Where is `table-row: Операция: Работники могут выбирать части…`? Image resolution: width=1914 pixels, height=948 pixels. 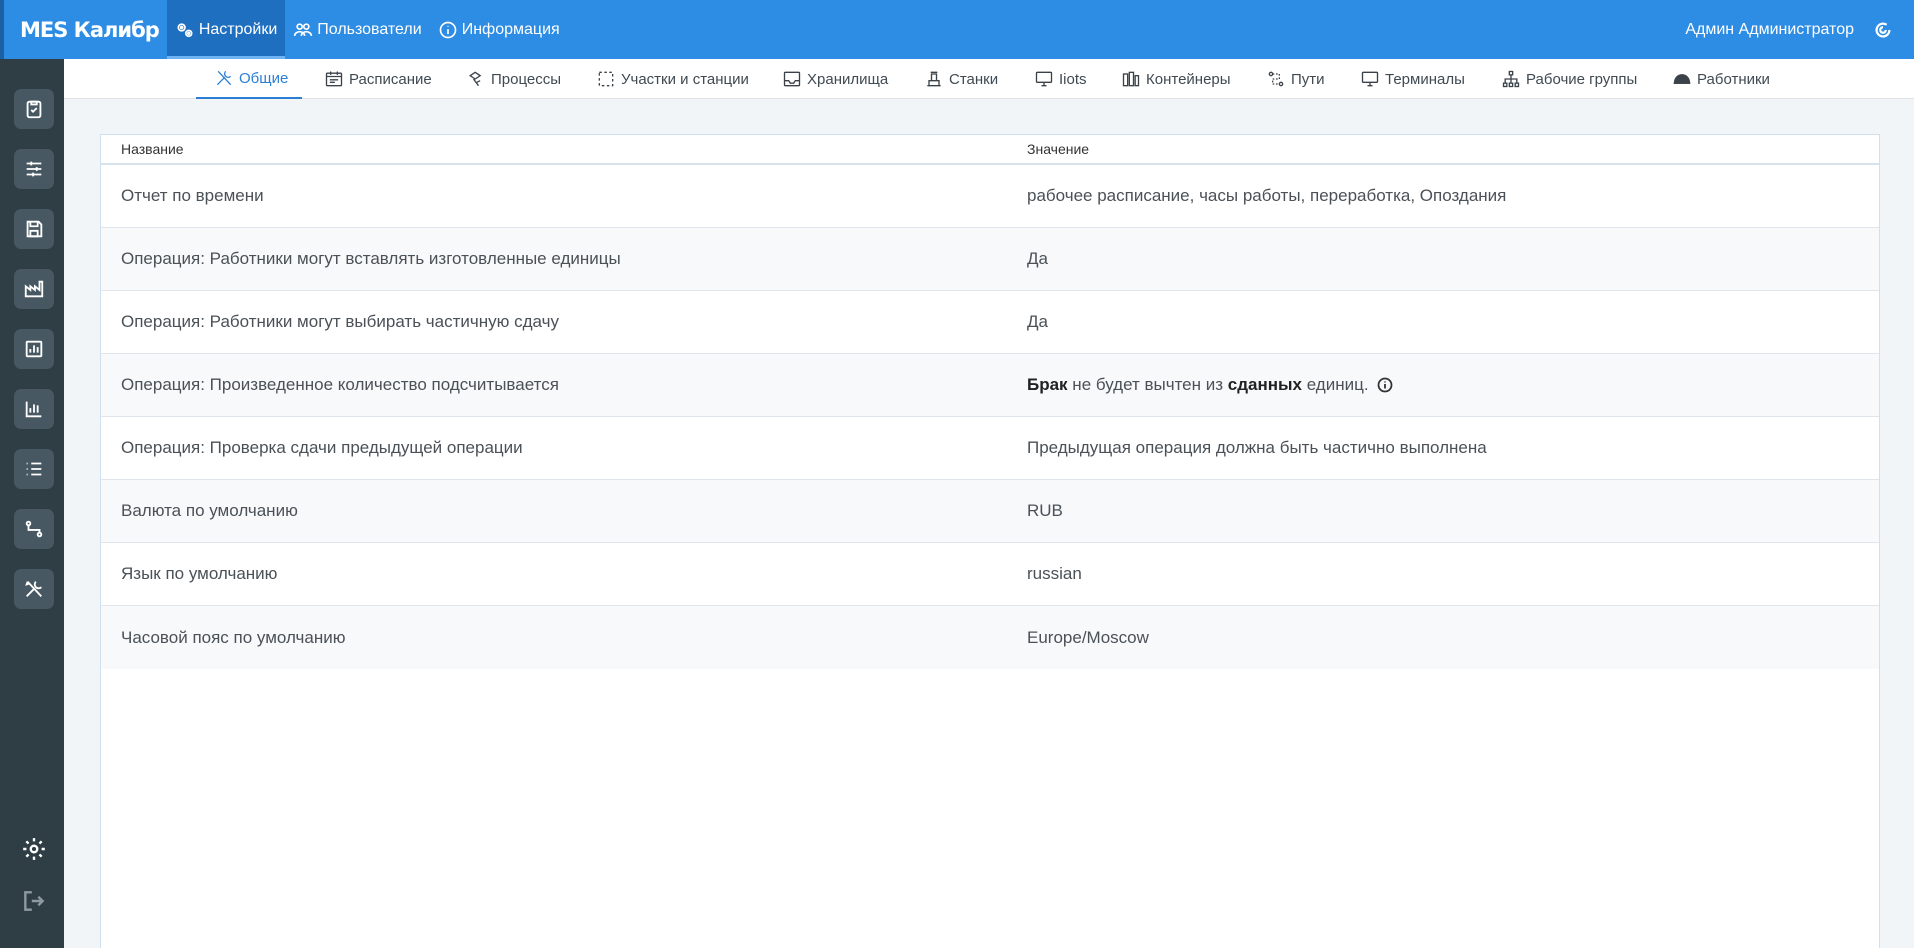
table-row: Операция: Работники могут выбирать части… is located at coordinates (990, 322).